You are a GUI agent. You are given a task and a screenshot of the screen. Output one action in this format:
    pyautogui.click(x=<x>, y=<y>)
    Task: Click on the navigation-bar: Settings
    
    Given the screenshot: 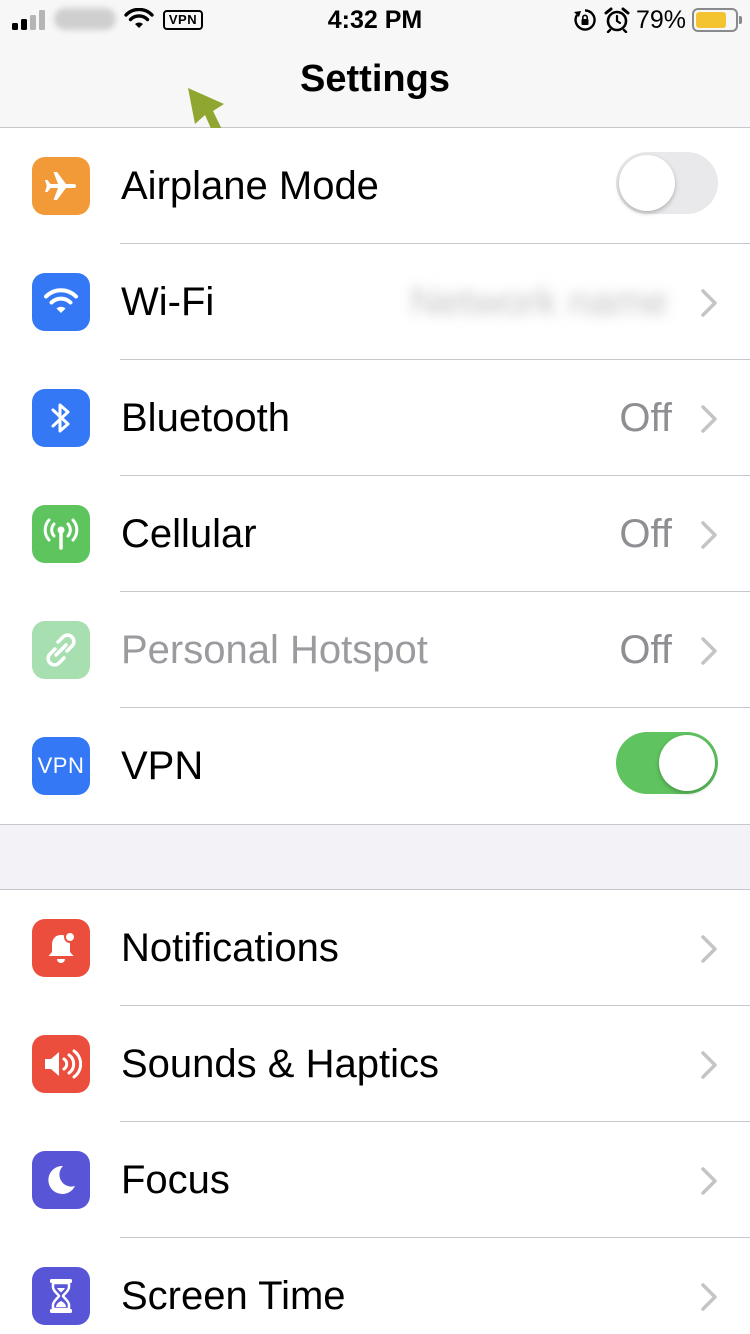 What is the action you would take?
    pyautogui.click(x=375, y=95)
    